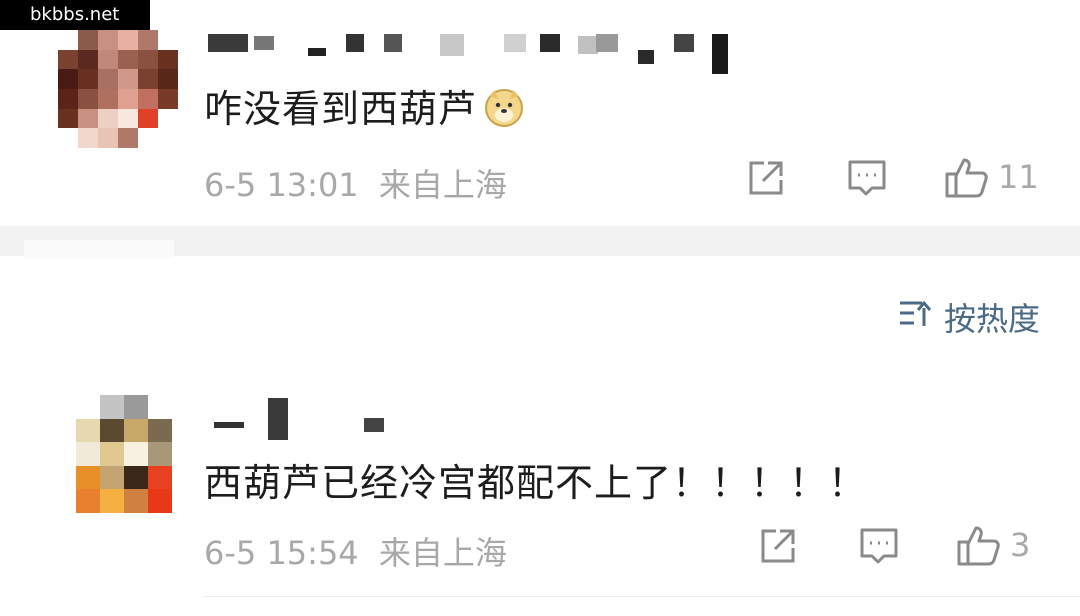 The width and height of the screenshot is (1080, 616). I want to click on sort-icon, so click(921, 317).